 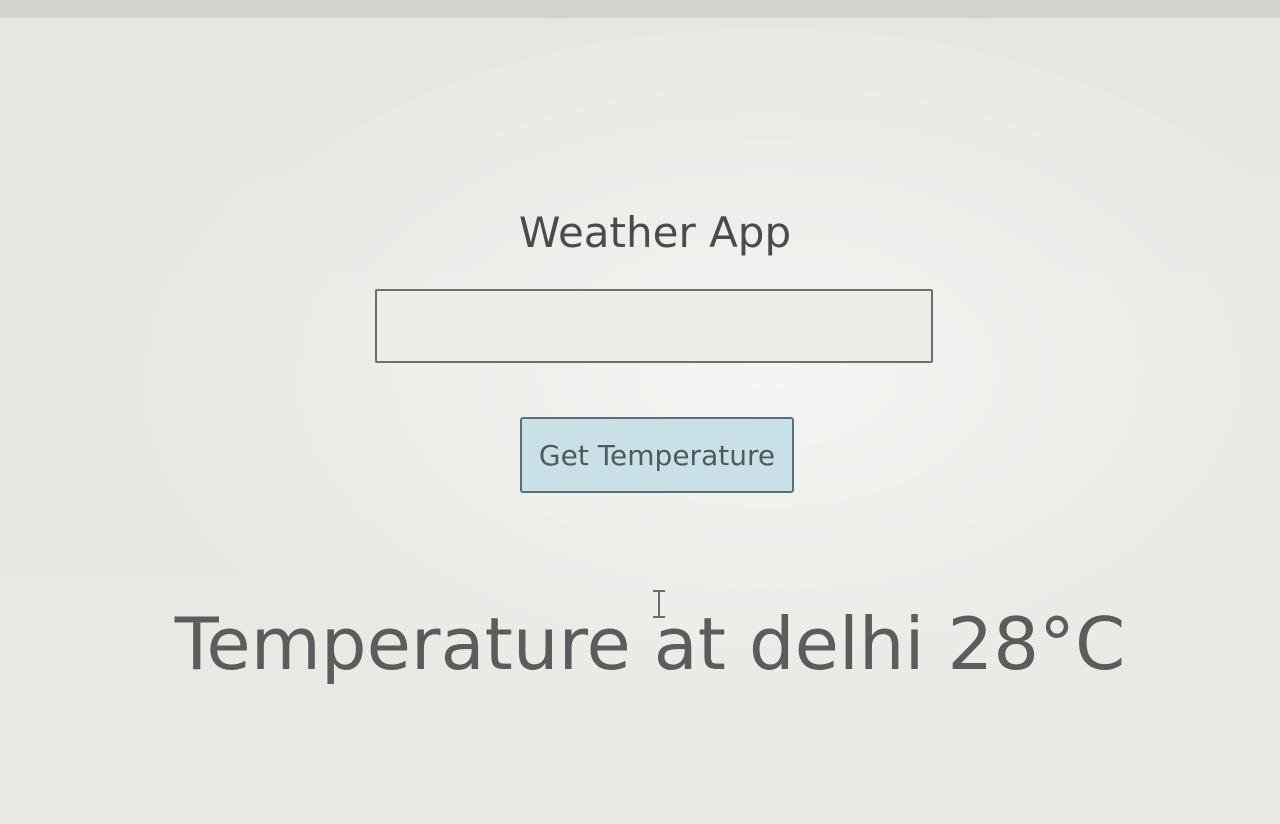 I want to click on city-input, so click(x=654, y=326).